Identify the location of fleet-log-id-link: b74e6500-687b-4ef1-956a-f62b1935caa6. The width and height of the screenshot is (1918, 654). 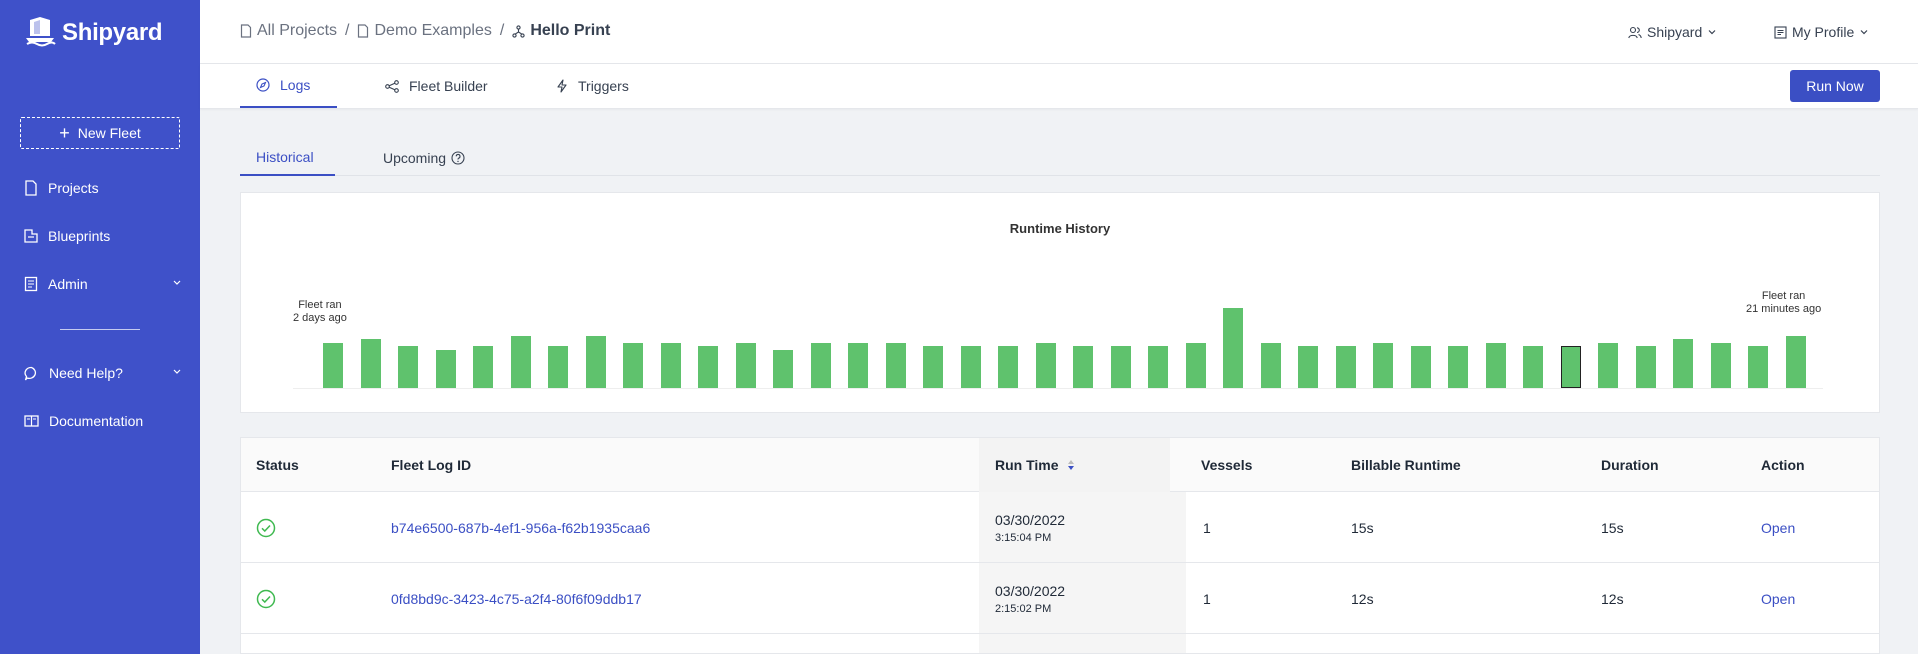
(520, 527).